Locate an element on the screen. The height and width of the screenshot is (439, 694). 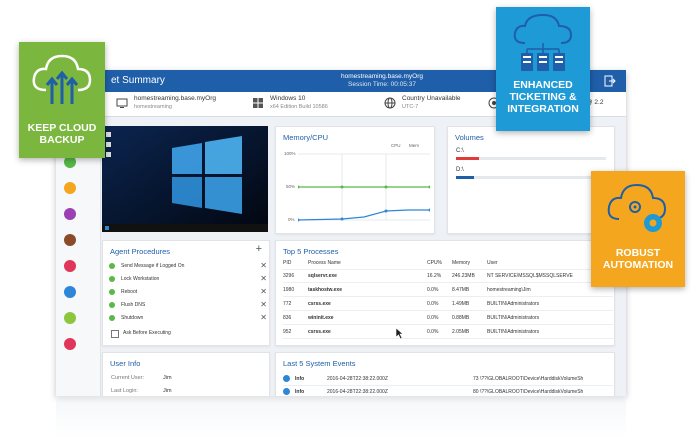
sidebar is located at coordinates (78, 256).